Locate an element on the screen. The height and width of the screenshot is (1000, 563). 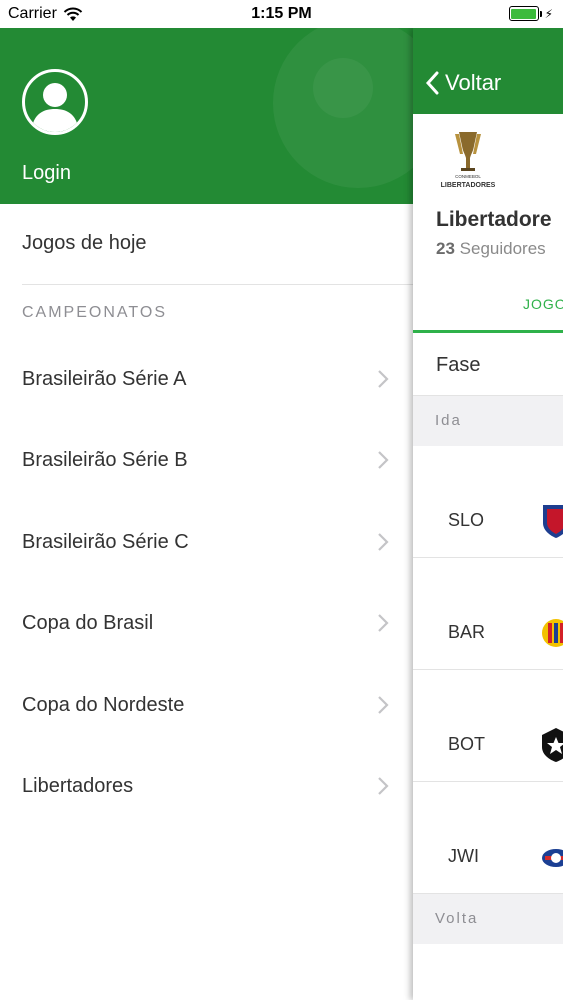
menu-item-label: Brasileirão Série A is located at coordinates (104, 379).